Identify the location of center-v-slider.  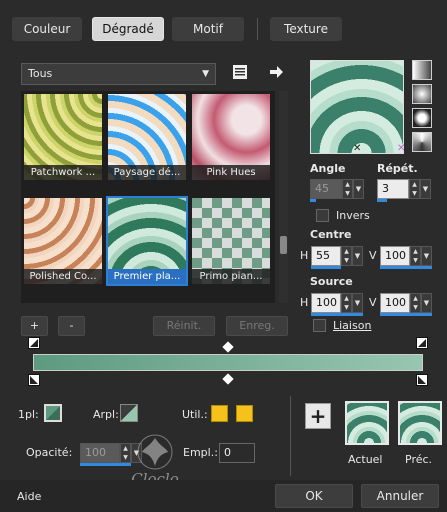
(406, 267).